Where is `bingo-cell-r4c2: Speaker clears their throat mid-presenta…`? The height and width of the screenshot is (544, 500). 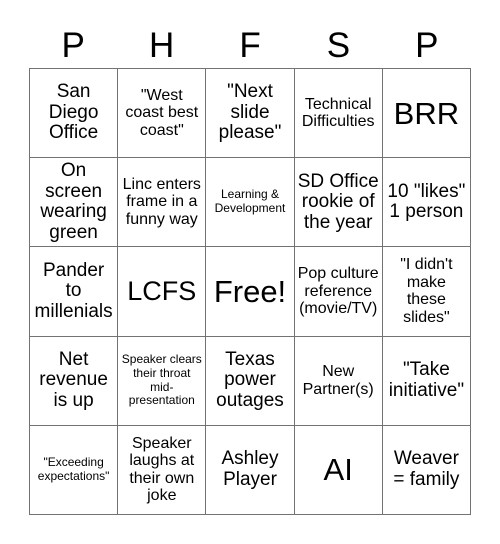 bingo-cell-r4c2: Speaker clears their throat mid-presenta… is located at coordinates (162, 381).